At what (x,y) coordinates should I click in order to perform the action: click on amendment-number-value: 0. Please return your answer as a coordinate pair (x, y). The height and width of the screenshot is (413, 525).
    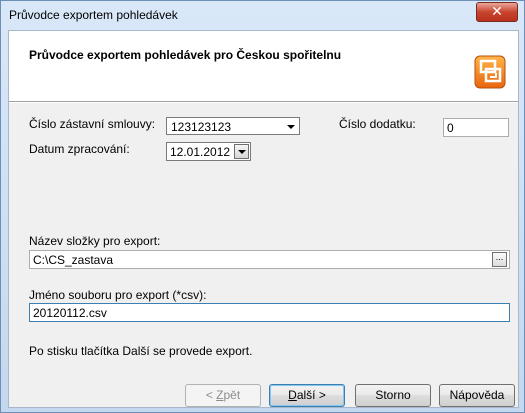
    Looking at the image, I should click on (450, 128).